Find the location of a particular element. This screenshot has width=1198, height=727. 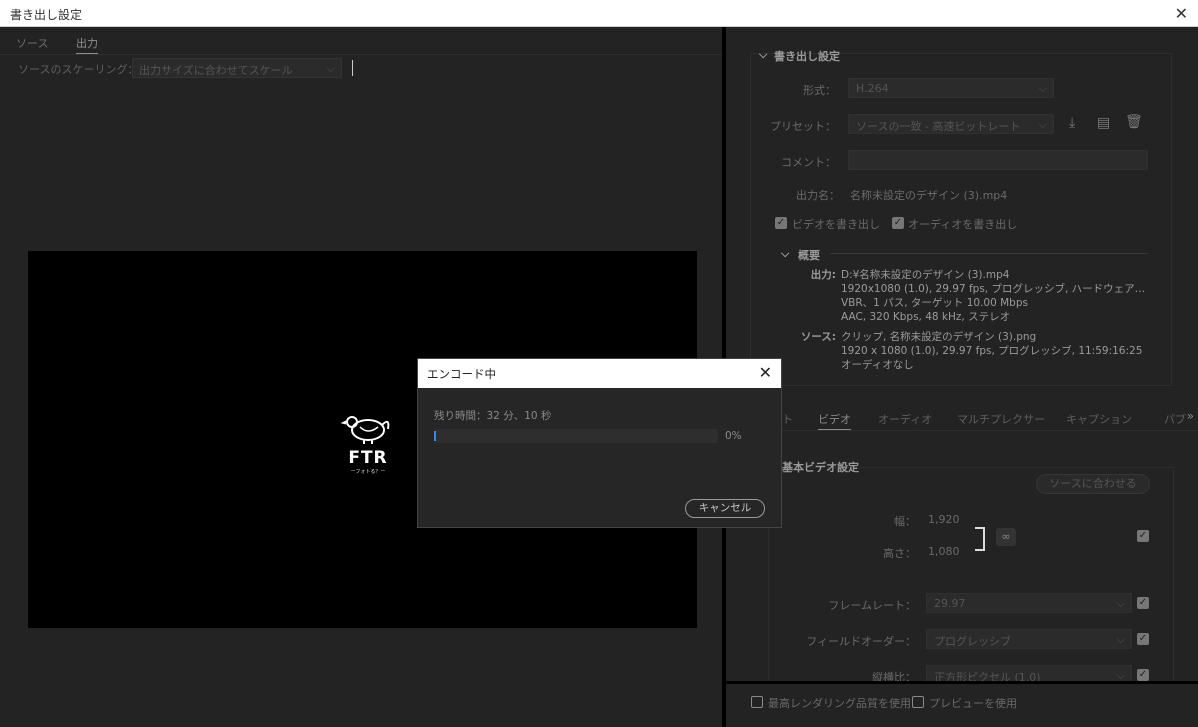

match-source-button: ソースに合わせる is located at coordinates (1093, 484).